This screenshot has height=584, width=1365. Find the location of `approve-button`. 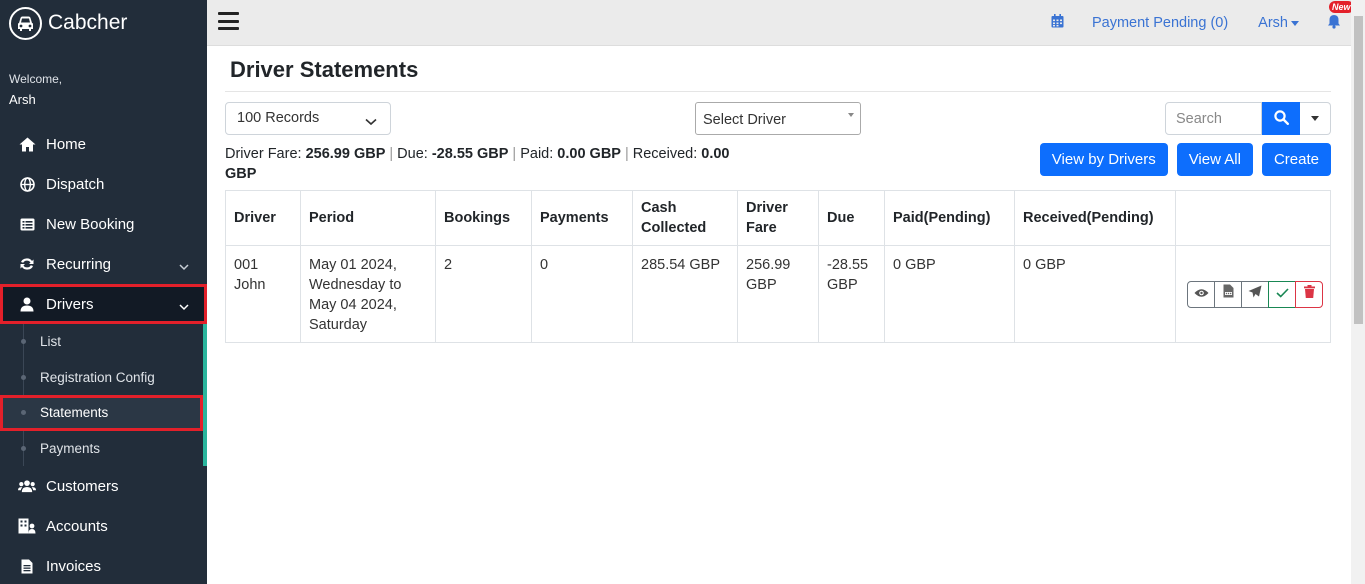

approve-button is located at coordinates (1282, 294).